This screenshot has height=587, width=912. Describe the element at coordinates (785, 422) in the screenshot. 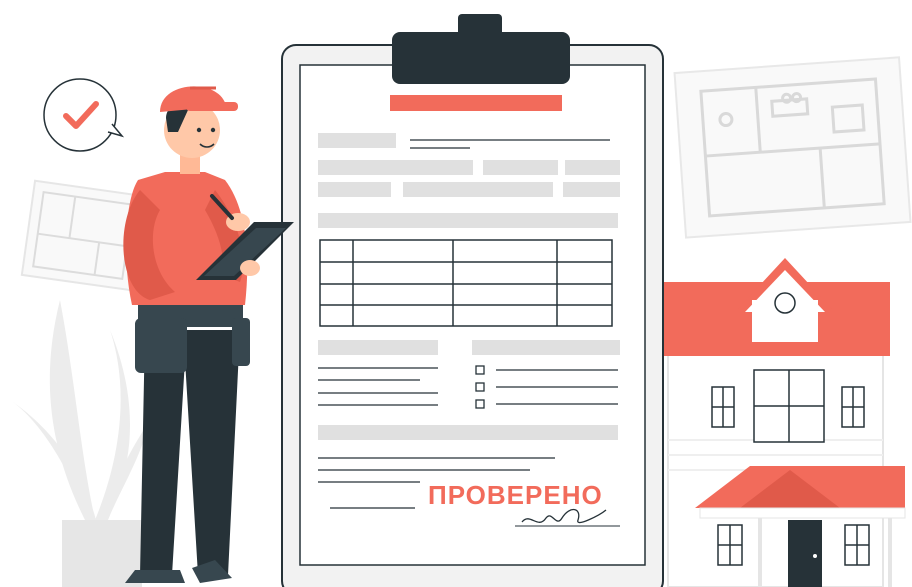

I see `house-icon` at that location.